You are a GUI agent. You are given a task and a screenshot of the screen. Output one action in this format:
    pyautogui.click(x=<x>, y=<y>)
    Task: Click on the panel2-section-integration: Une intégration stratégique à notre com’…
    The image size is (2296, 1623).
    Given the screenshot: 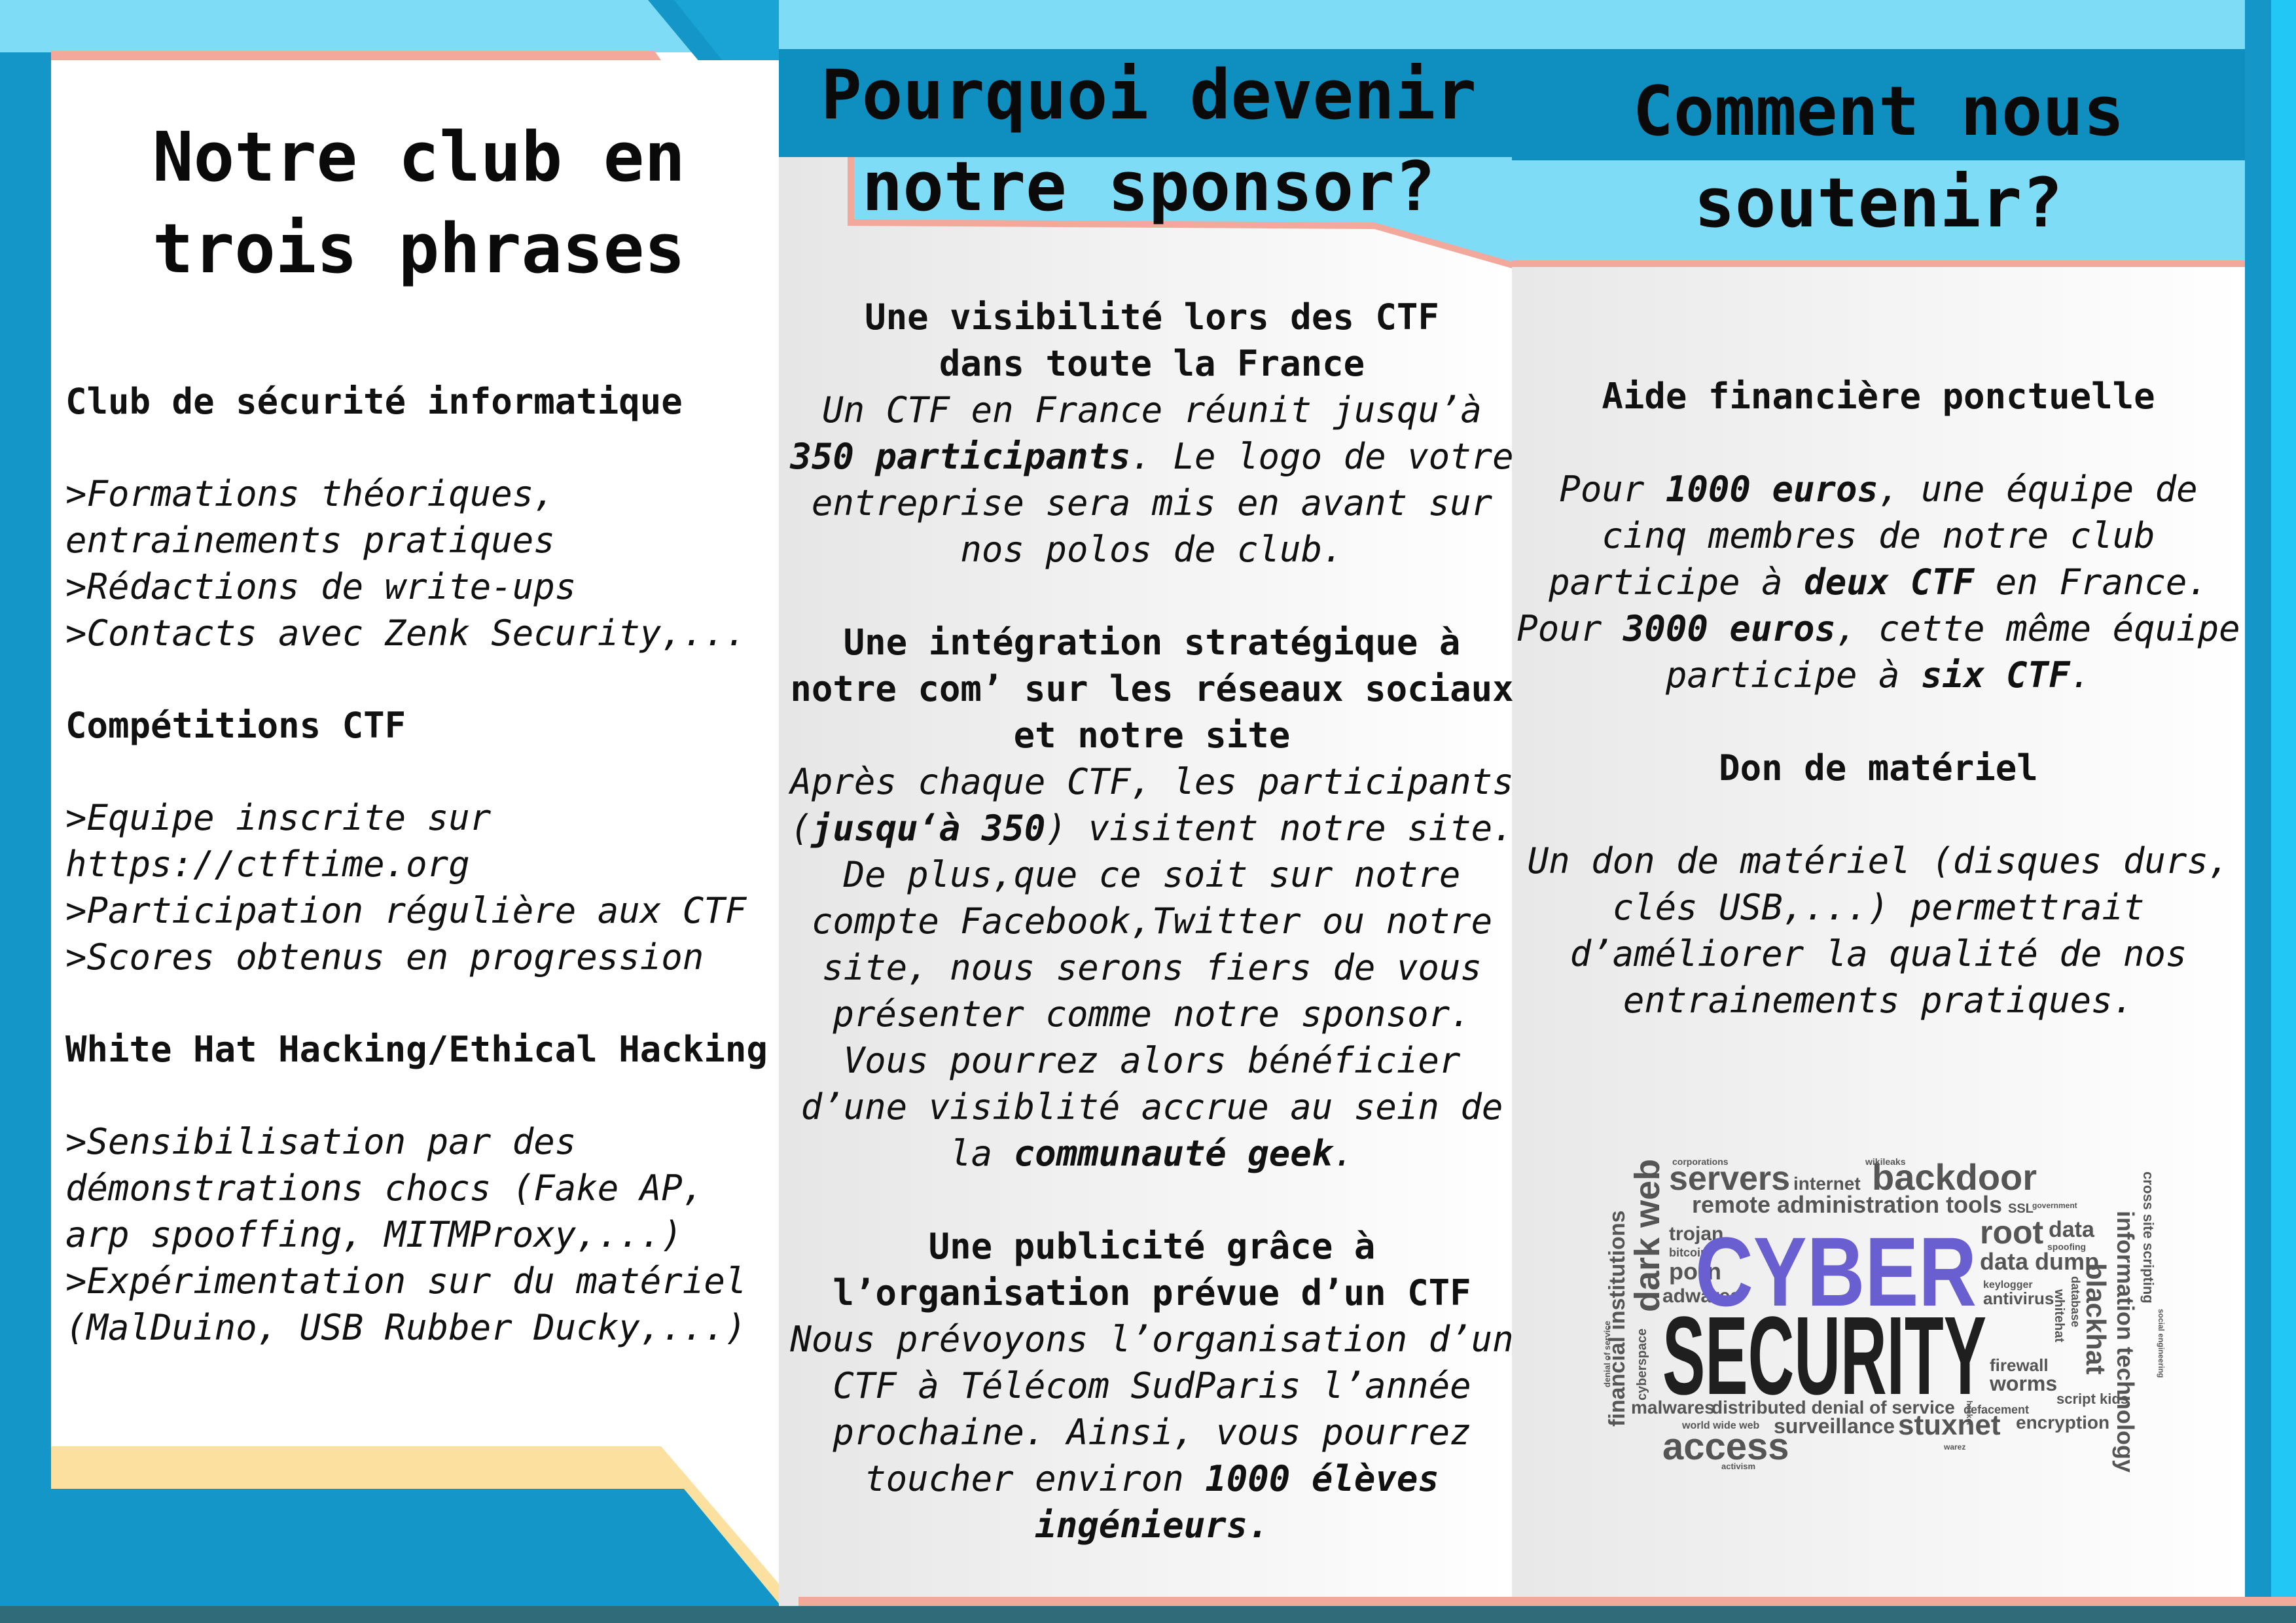 What is the action you would take?
    pyautogui.click(x=1152, y=898)
    